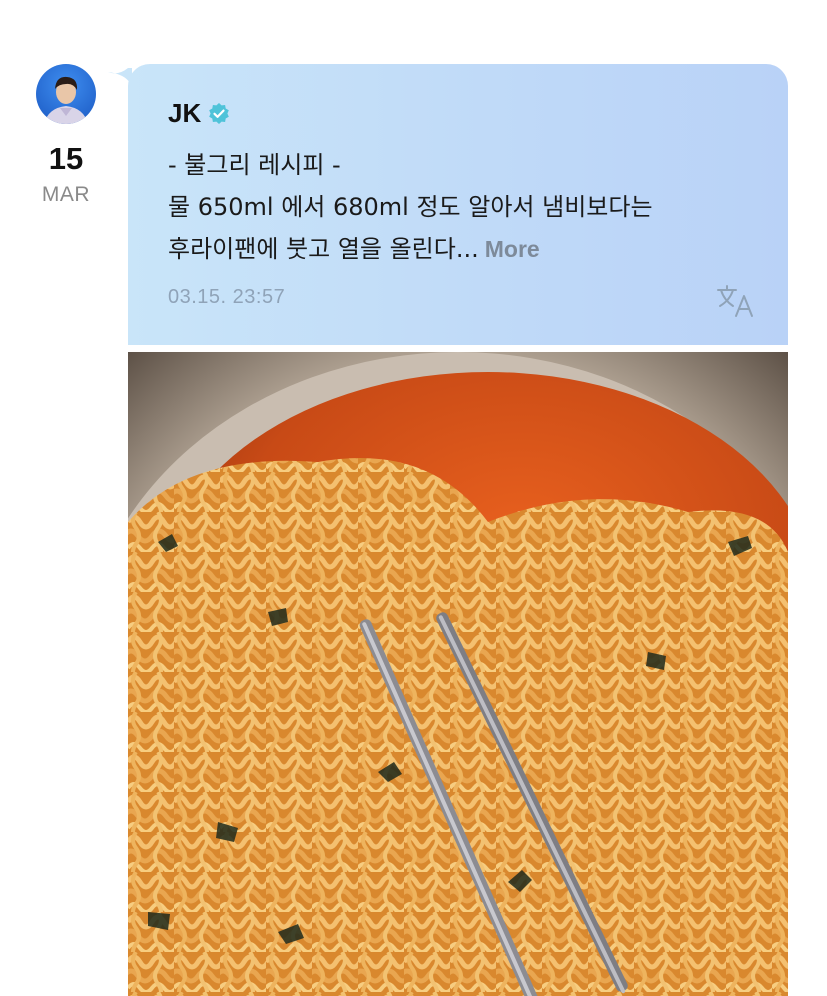 The height and width of the screenshot is (996, 827). Describe the element at coordinates (254, 165) in the screenshot. I see `post-text-line: - 불그리 레시피 -` at that location.